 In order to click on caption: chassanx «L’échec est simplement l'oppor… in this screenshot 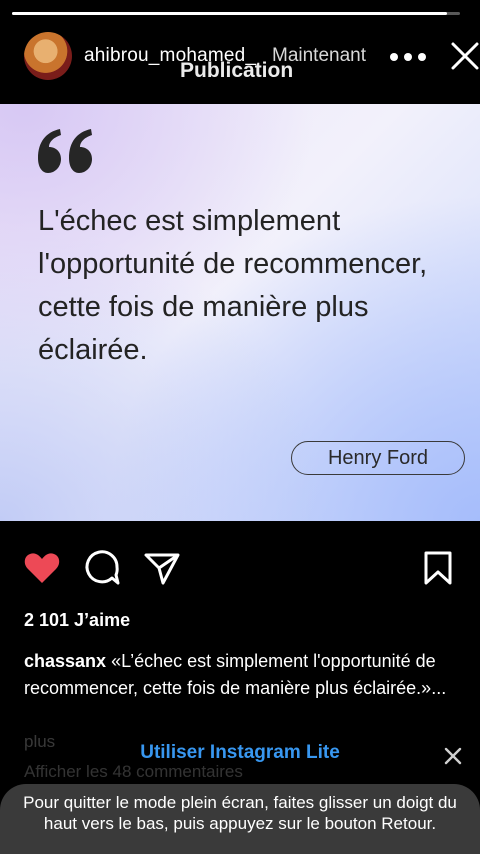, I will do `click(244, 675)`.